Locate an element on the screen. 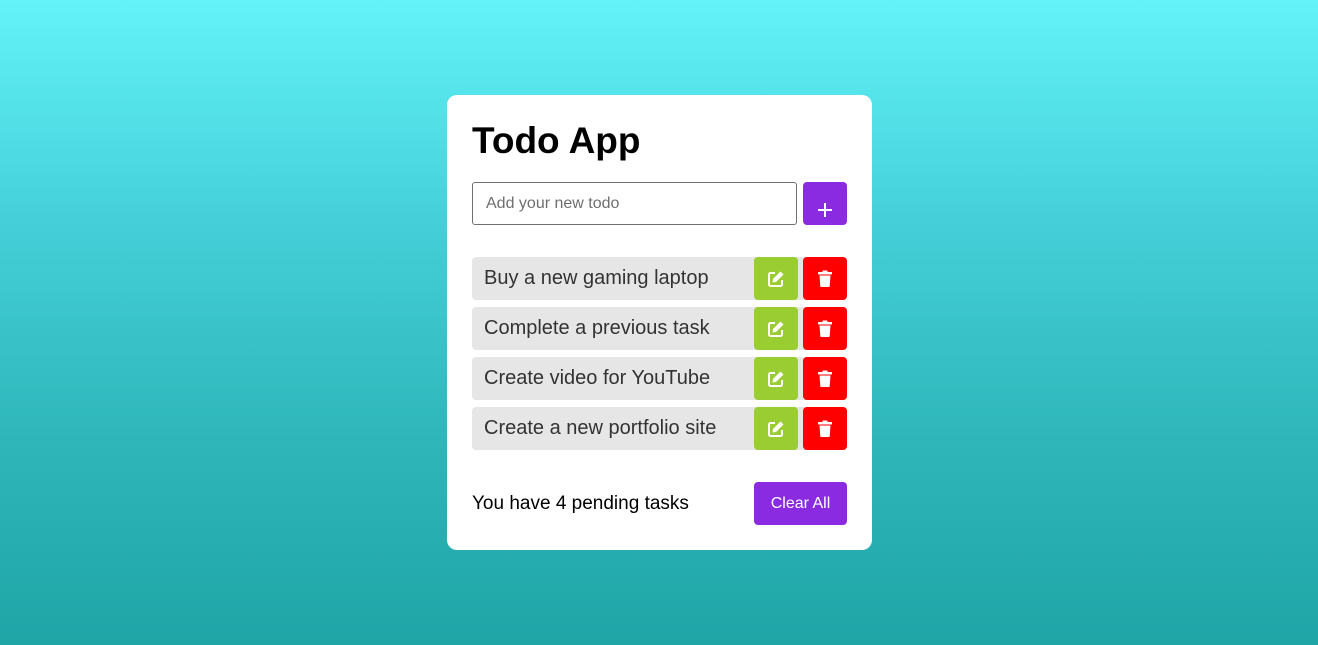 Image resolution: width=1318 pixels, height=645 pixels. todo-item: Create video for YouTube is located at coordinates (659, 378).